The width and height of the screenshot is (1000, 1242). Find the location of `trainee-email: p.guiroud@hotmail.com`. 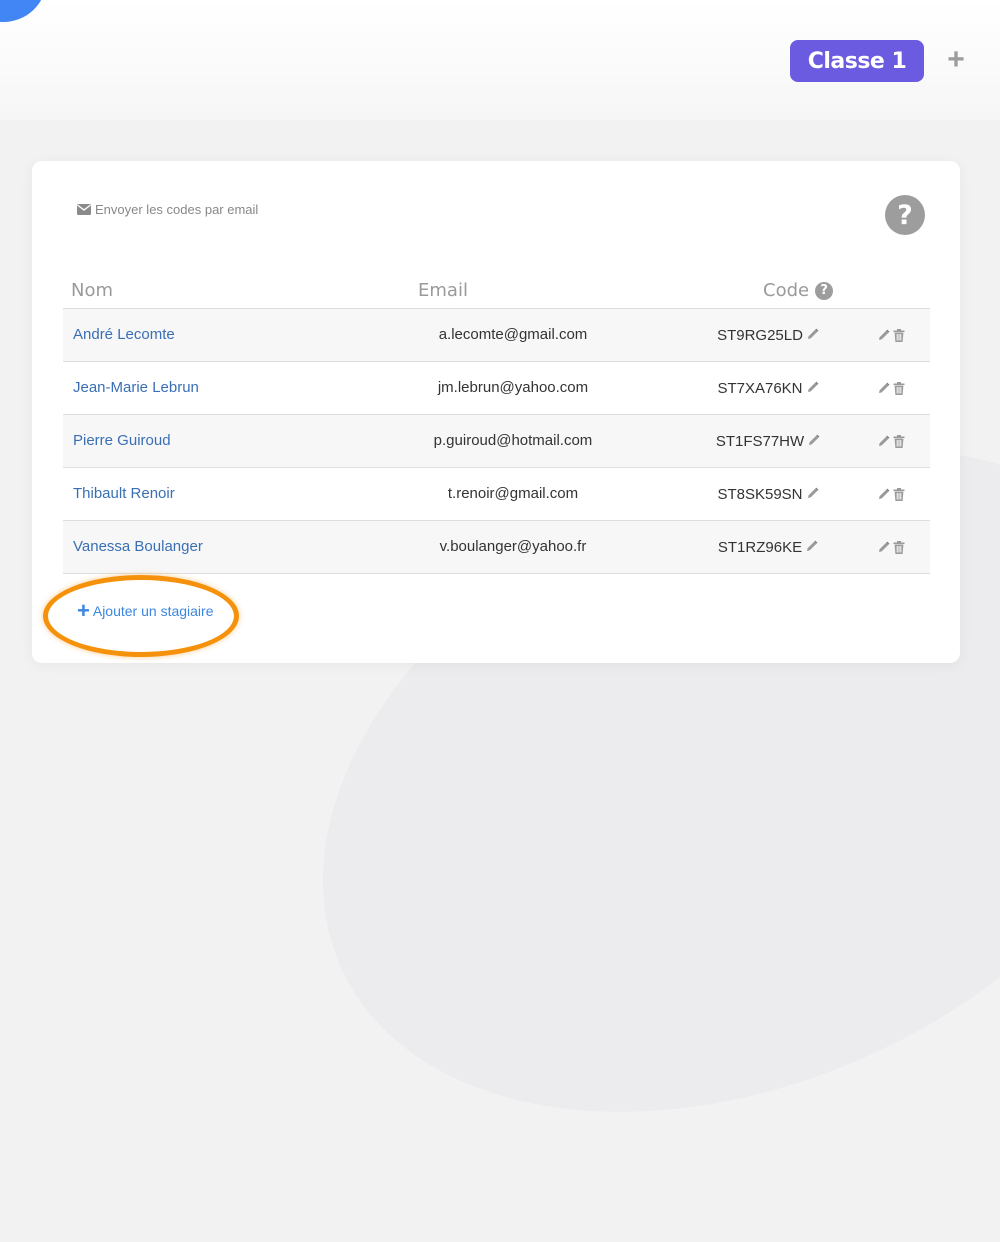

trainee-email: p.guiroud@hotmail.com is located at coordinates (513, 440).